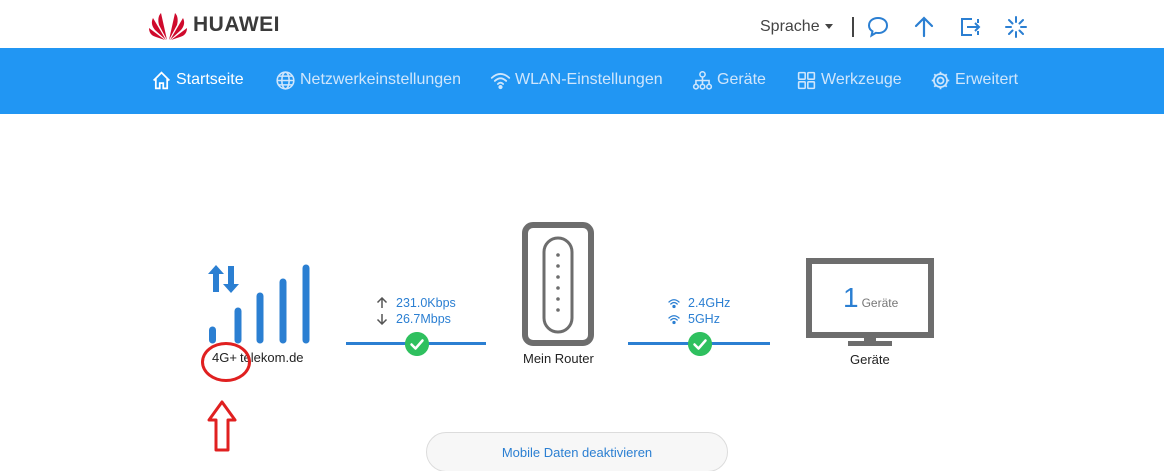 The image size is (1164, 471). I want to click on router-label: Mein Router, so click(558, 358).